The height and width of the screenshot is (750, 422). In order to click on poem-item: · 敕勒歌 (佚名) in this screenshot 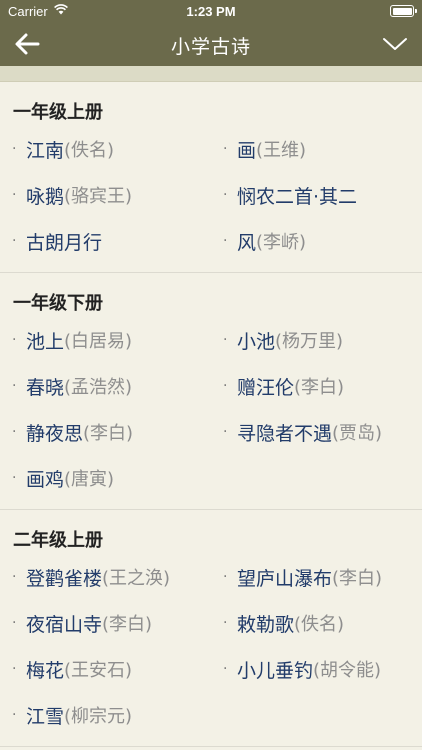, I will do `click(316, 623)`.